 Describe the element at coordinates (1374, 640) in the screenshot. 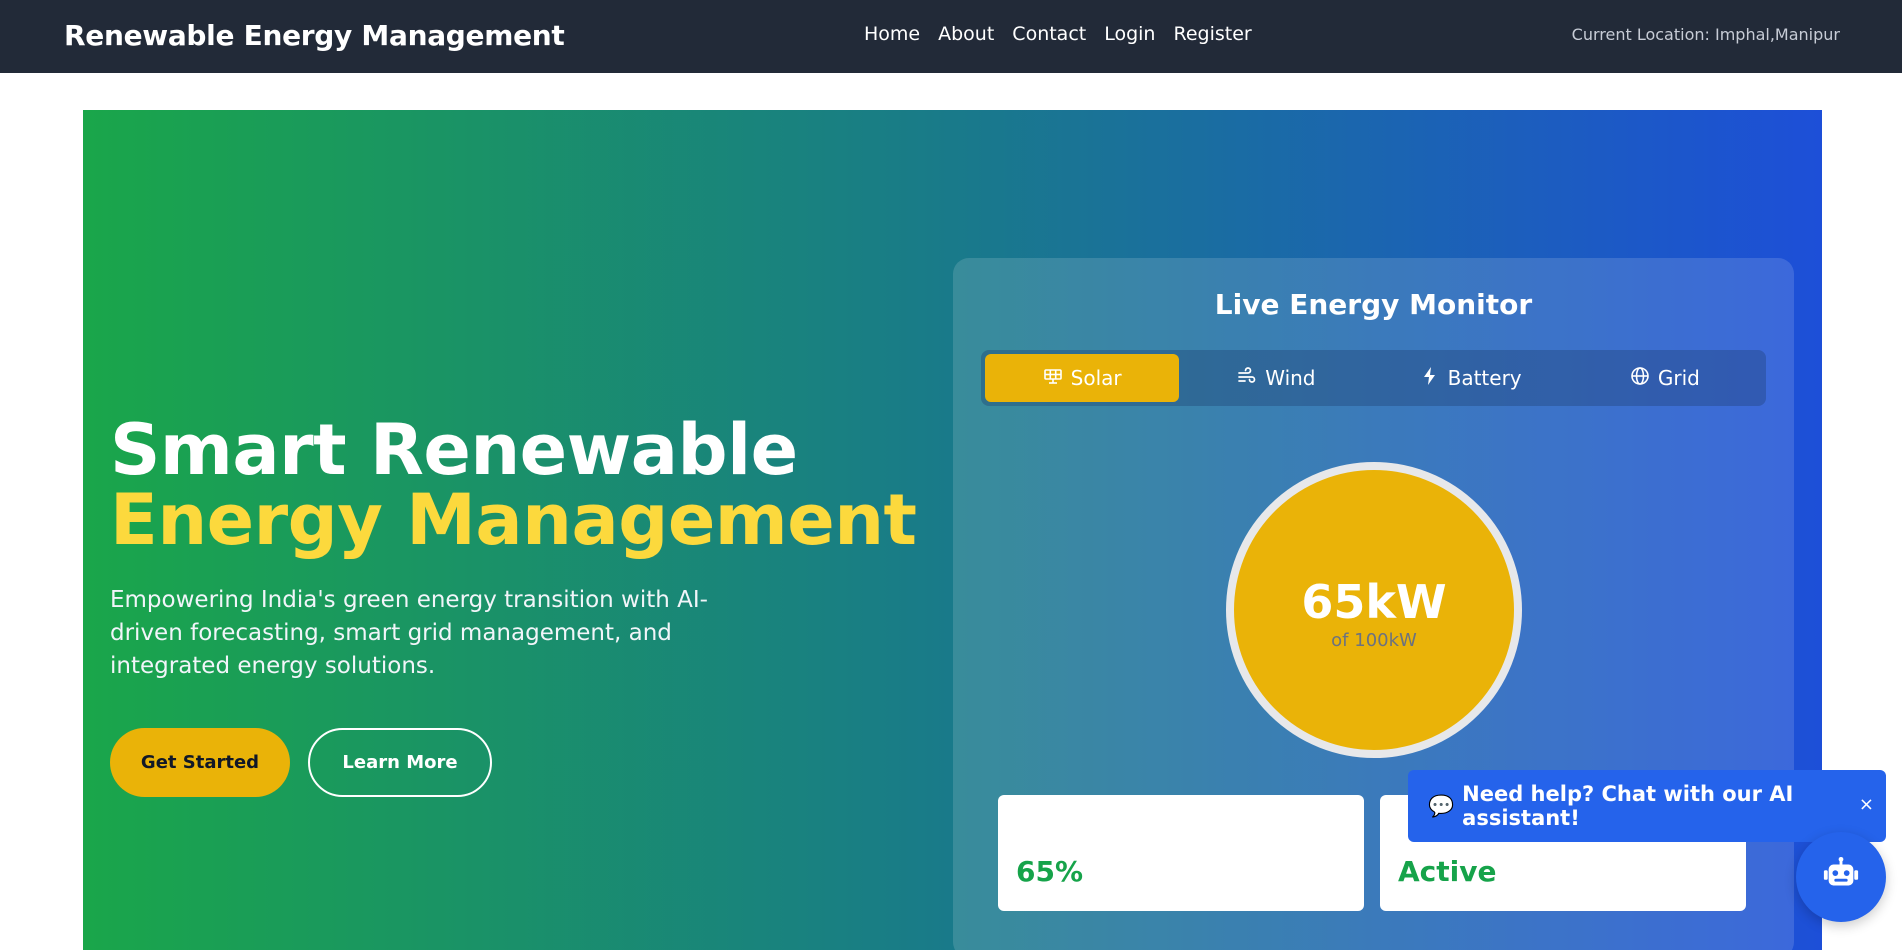

I see `gauge-capacity: of 100kW` at that location.